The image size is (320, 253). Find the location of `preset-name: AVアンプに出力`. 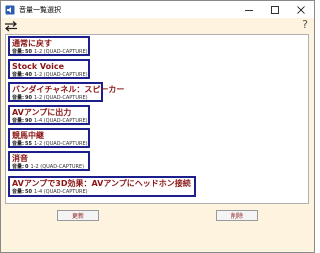

preset-name: AVアンプに出力 is located at coordinates (42, 112).